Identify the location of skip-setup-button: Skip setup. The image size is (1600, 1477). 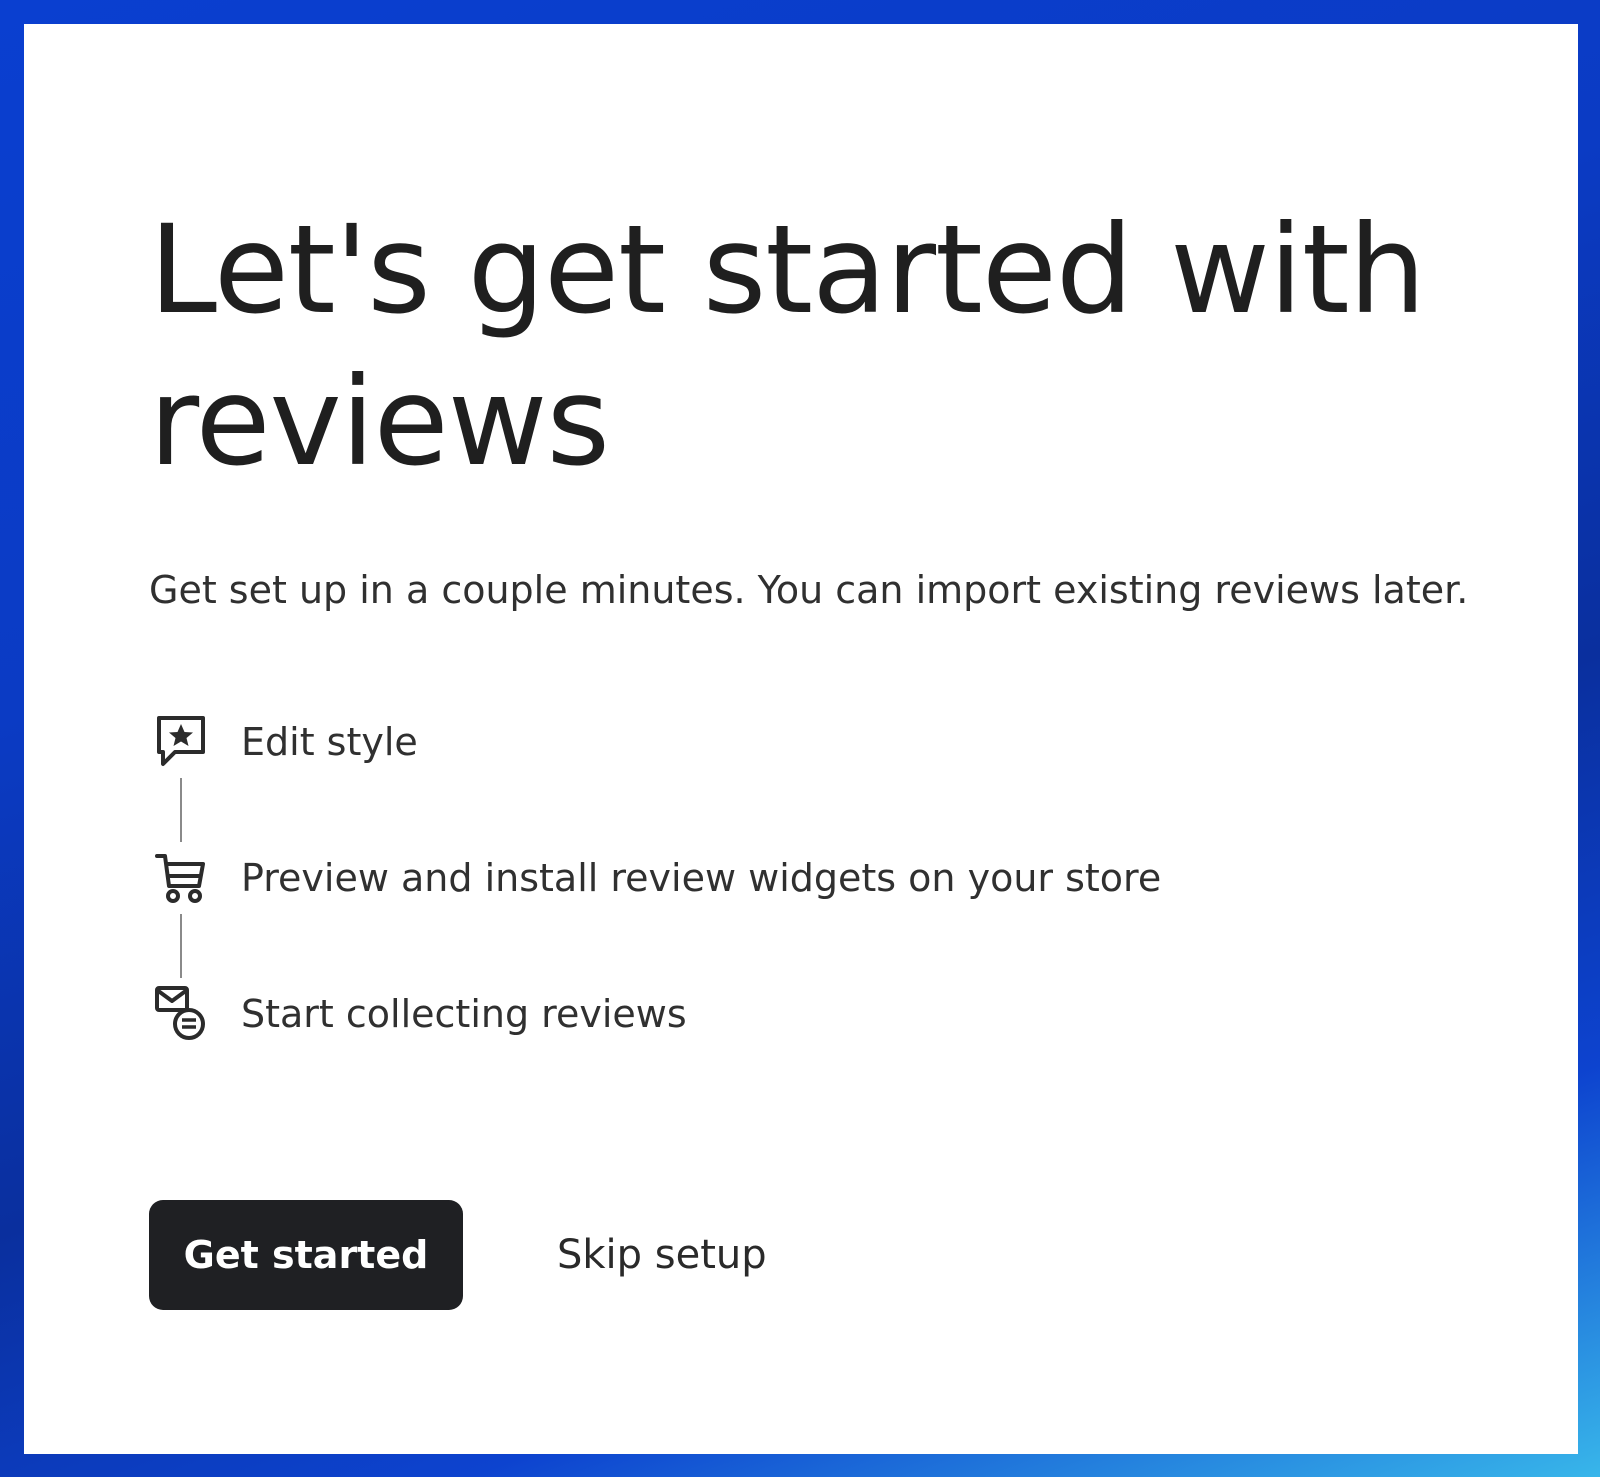
(662, 1255).